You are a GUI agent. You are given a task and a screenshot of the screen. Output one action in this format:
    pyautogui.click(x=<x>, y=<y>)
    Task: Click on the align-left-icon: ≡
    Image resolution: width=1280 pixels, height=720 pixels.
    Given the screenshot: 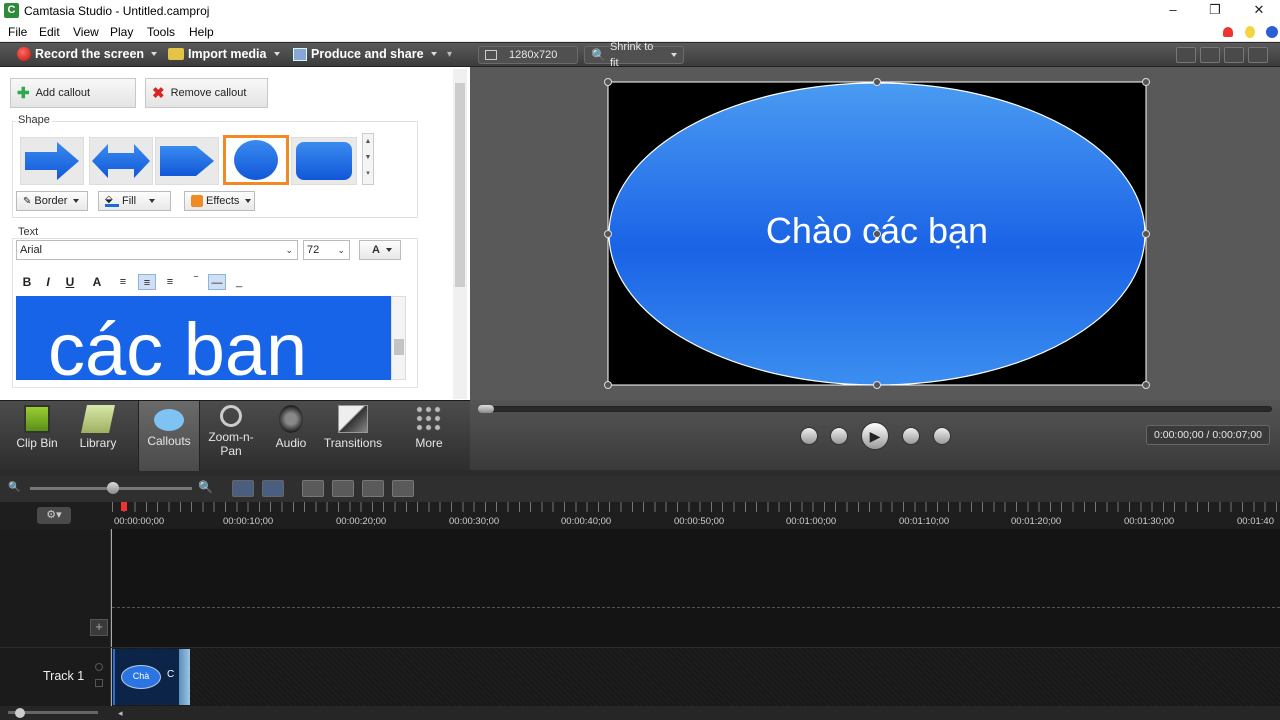 What is the action you would take?
    pyautogui.click(x=123, y=282)
    